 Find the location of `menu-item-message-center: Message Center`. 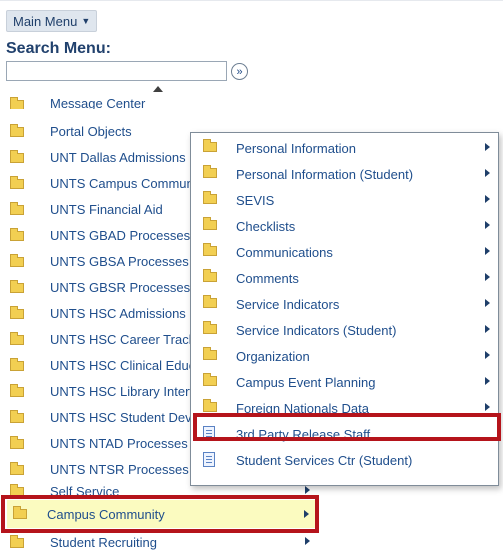

menu-item-message-center: Message Center is located at coordinates (95, 101).